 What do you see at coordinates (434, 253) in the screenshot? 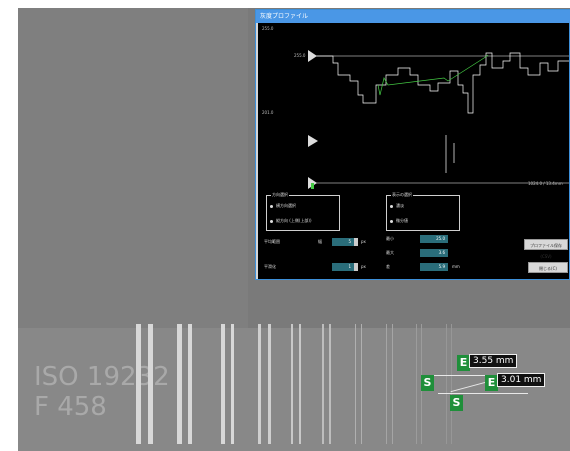
I see `stat-max-value: 3.6` at bounding box center [434, 253].